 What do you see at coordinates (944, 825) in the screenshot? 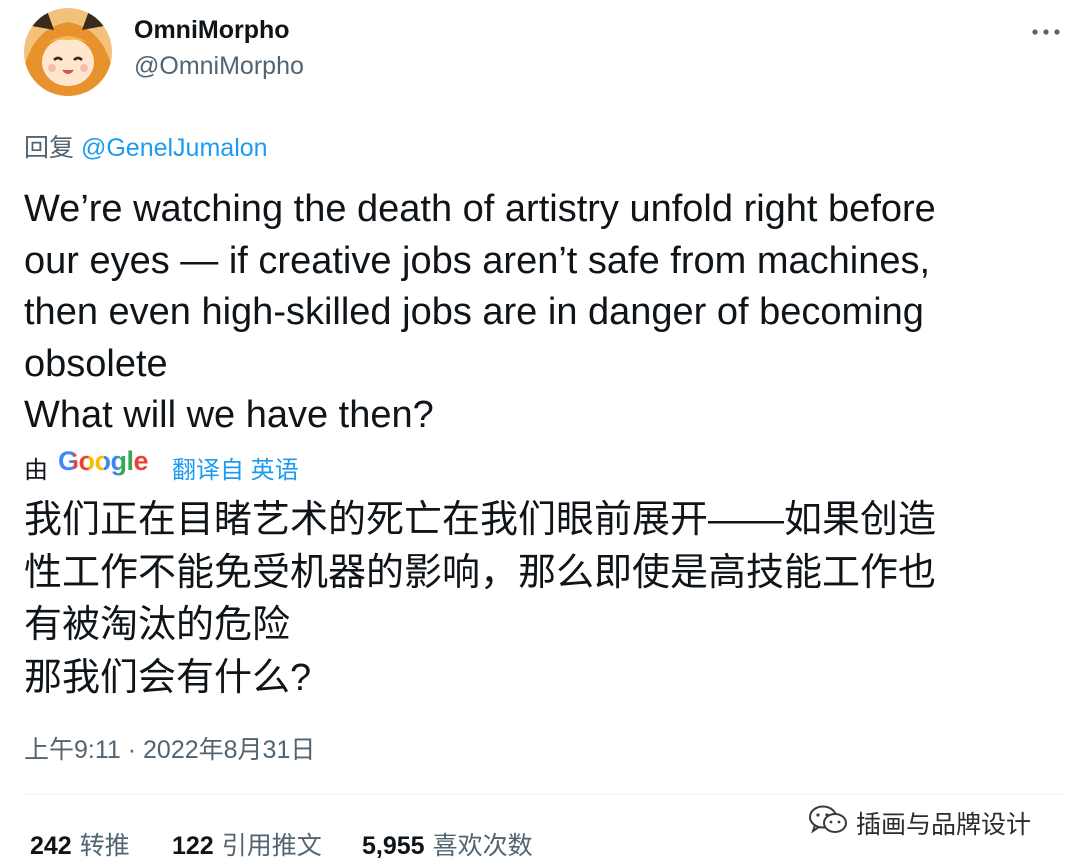
I see `watermark-text: 插画与品牌设计` at bounding box center [944, 825].